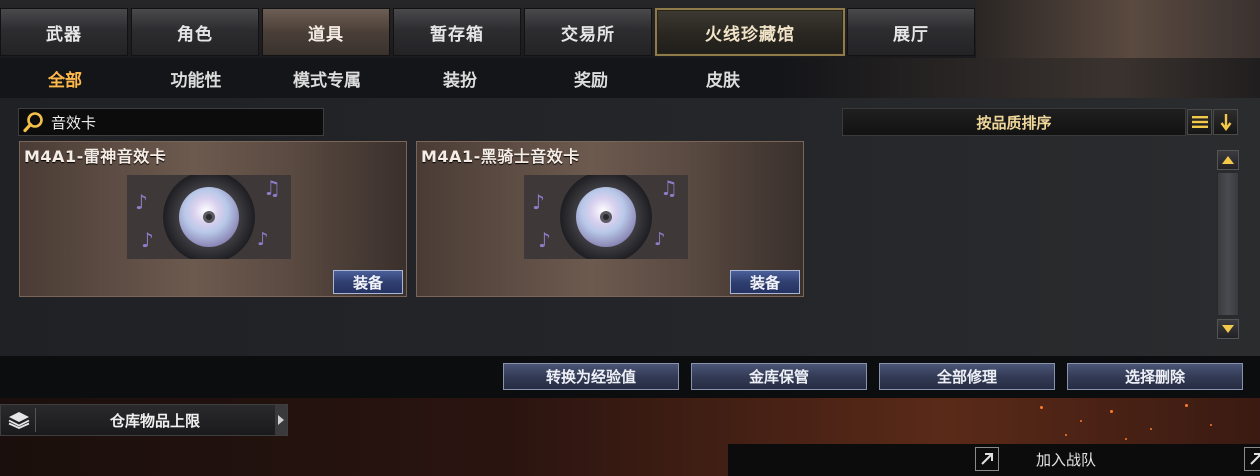 Image resolution: width=1260 pixels, height=476 pixels. I want to click on tab-exchange: 交易所, so click(588, 32).